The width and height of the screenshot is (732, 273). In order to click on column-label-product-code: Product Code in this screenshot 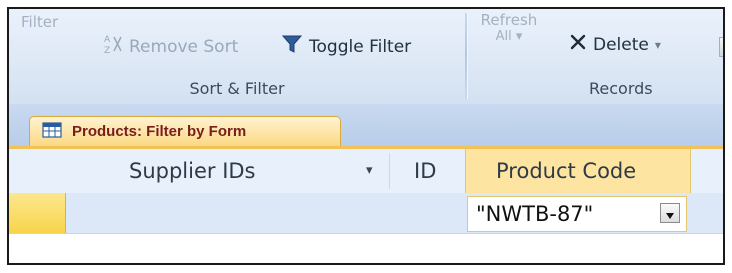, I will do `click(566, 171)`.